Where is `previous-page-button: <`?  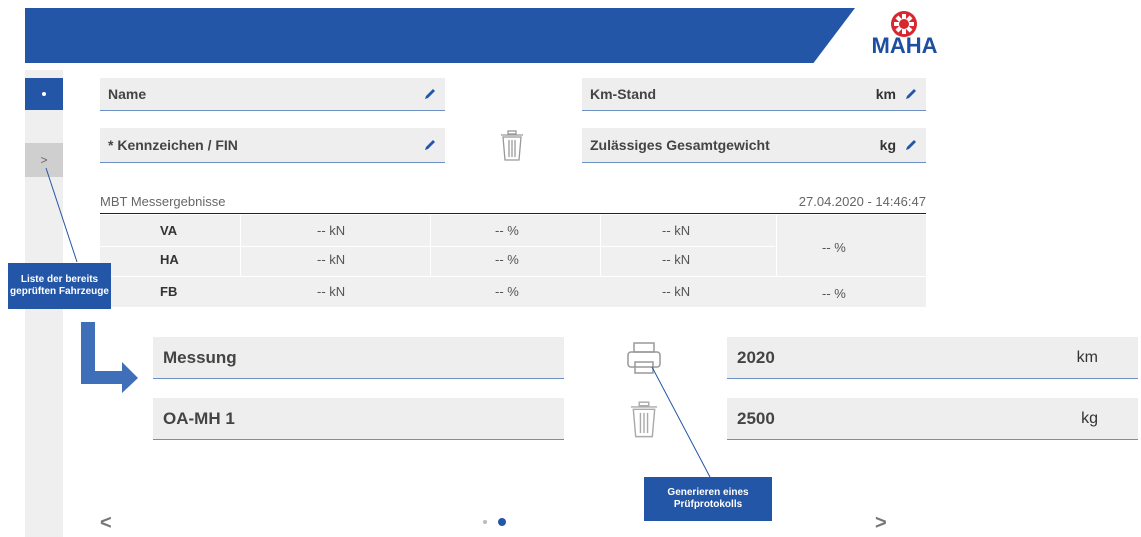
previous-page-button: < is located at coordinates (106, 523).